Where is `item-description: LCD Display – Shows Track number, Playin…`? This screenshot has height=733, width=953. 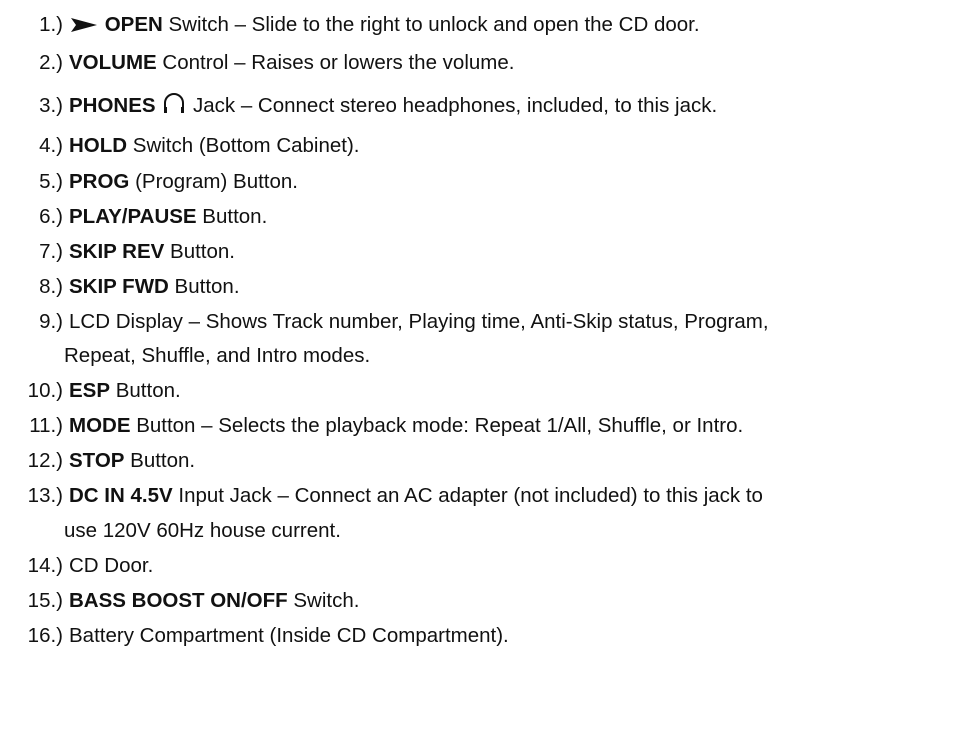
item-description: LCD Display – Shows Track number, Playin… is located at coordinates (419, 321).